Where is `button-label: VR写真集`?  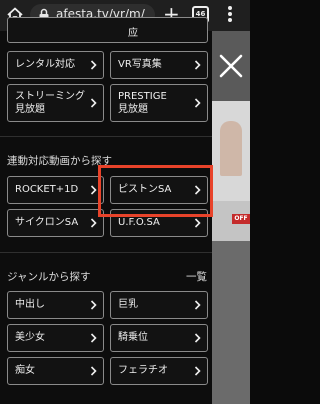 button-label: VR写真集 is located at coordinates (140, 64).